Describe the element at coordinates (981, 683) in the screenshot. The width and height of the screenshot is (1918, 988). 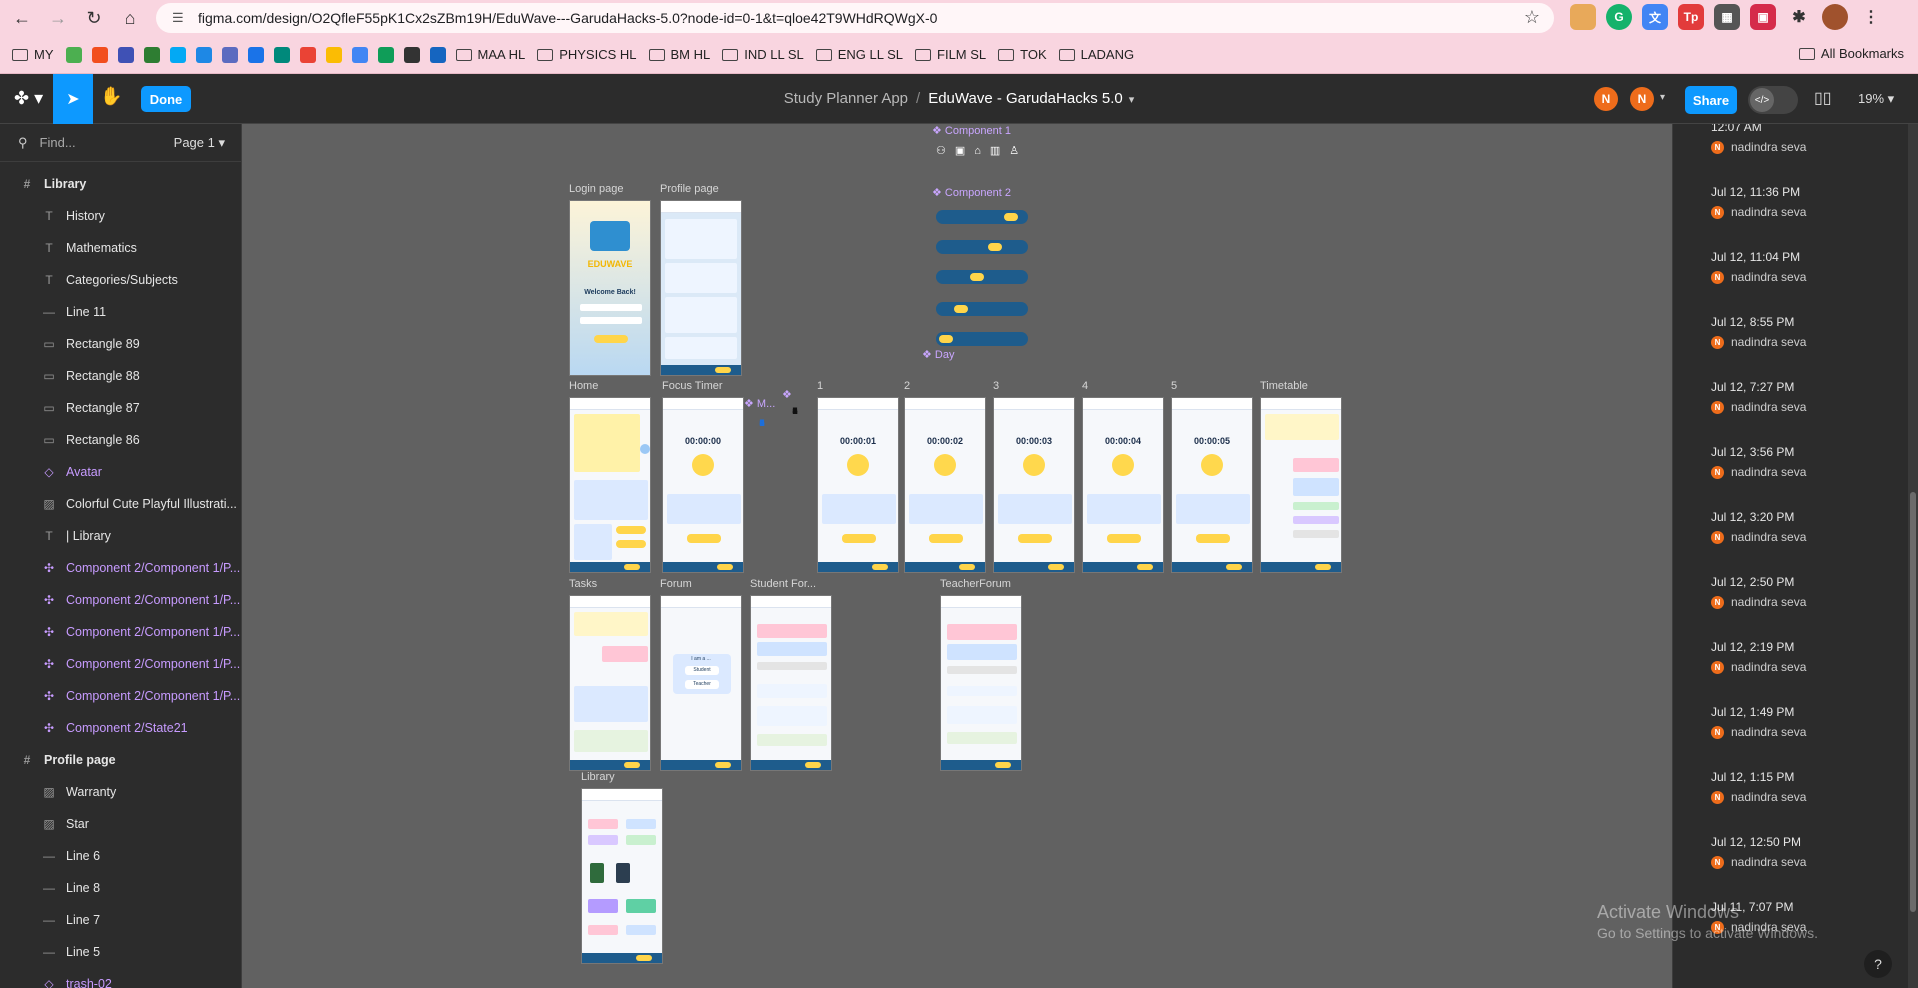
I see `teacher-forum-screen` at that location.